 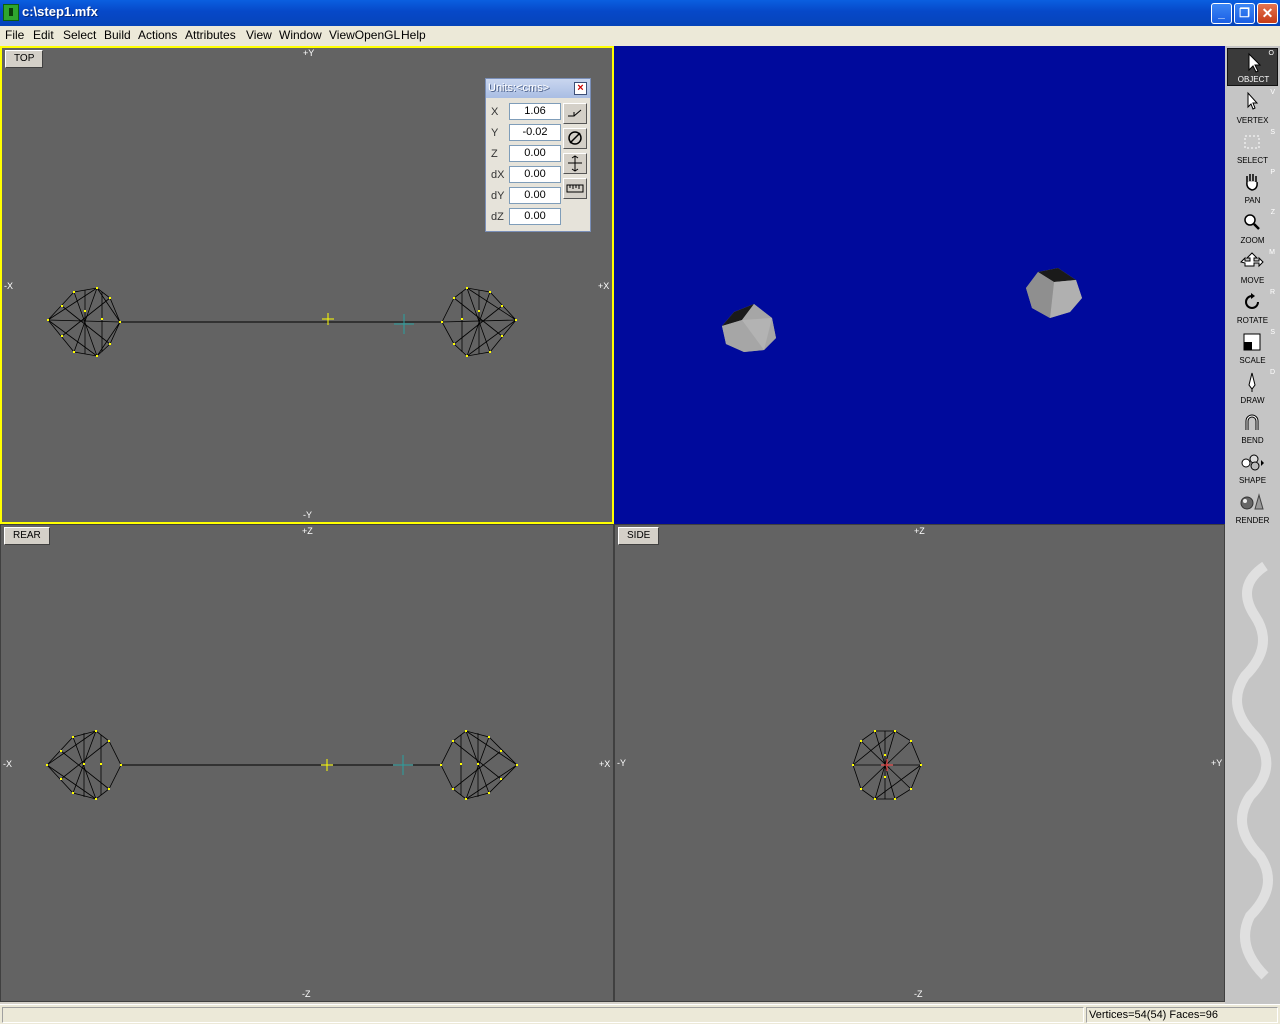 I want to click on rear-view-wireframe, so click(x=282, y=765).